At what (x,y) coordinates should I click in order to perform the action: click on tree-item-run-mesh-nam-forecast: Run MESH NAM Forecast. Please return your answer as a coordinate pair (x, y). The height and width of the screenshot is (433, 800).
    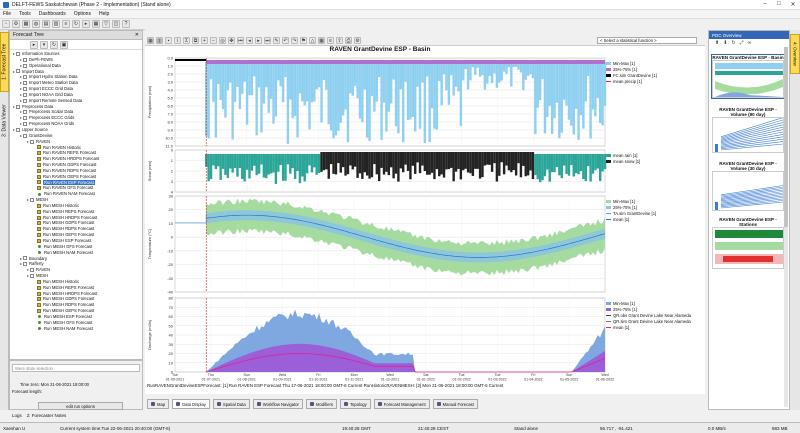
    Looking at the image, I should click on (76, 329).